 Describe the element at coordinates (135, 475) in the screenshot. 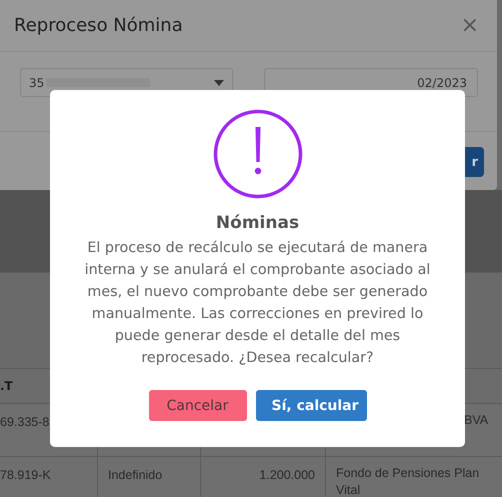

I see `table-cell: Indefinido` at that location.